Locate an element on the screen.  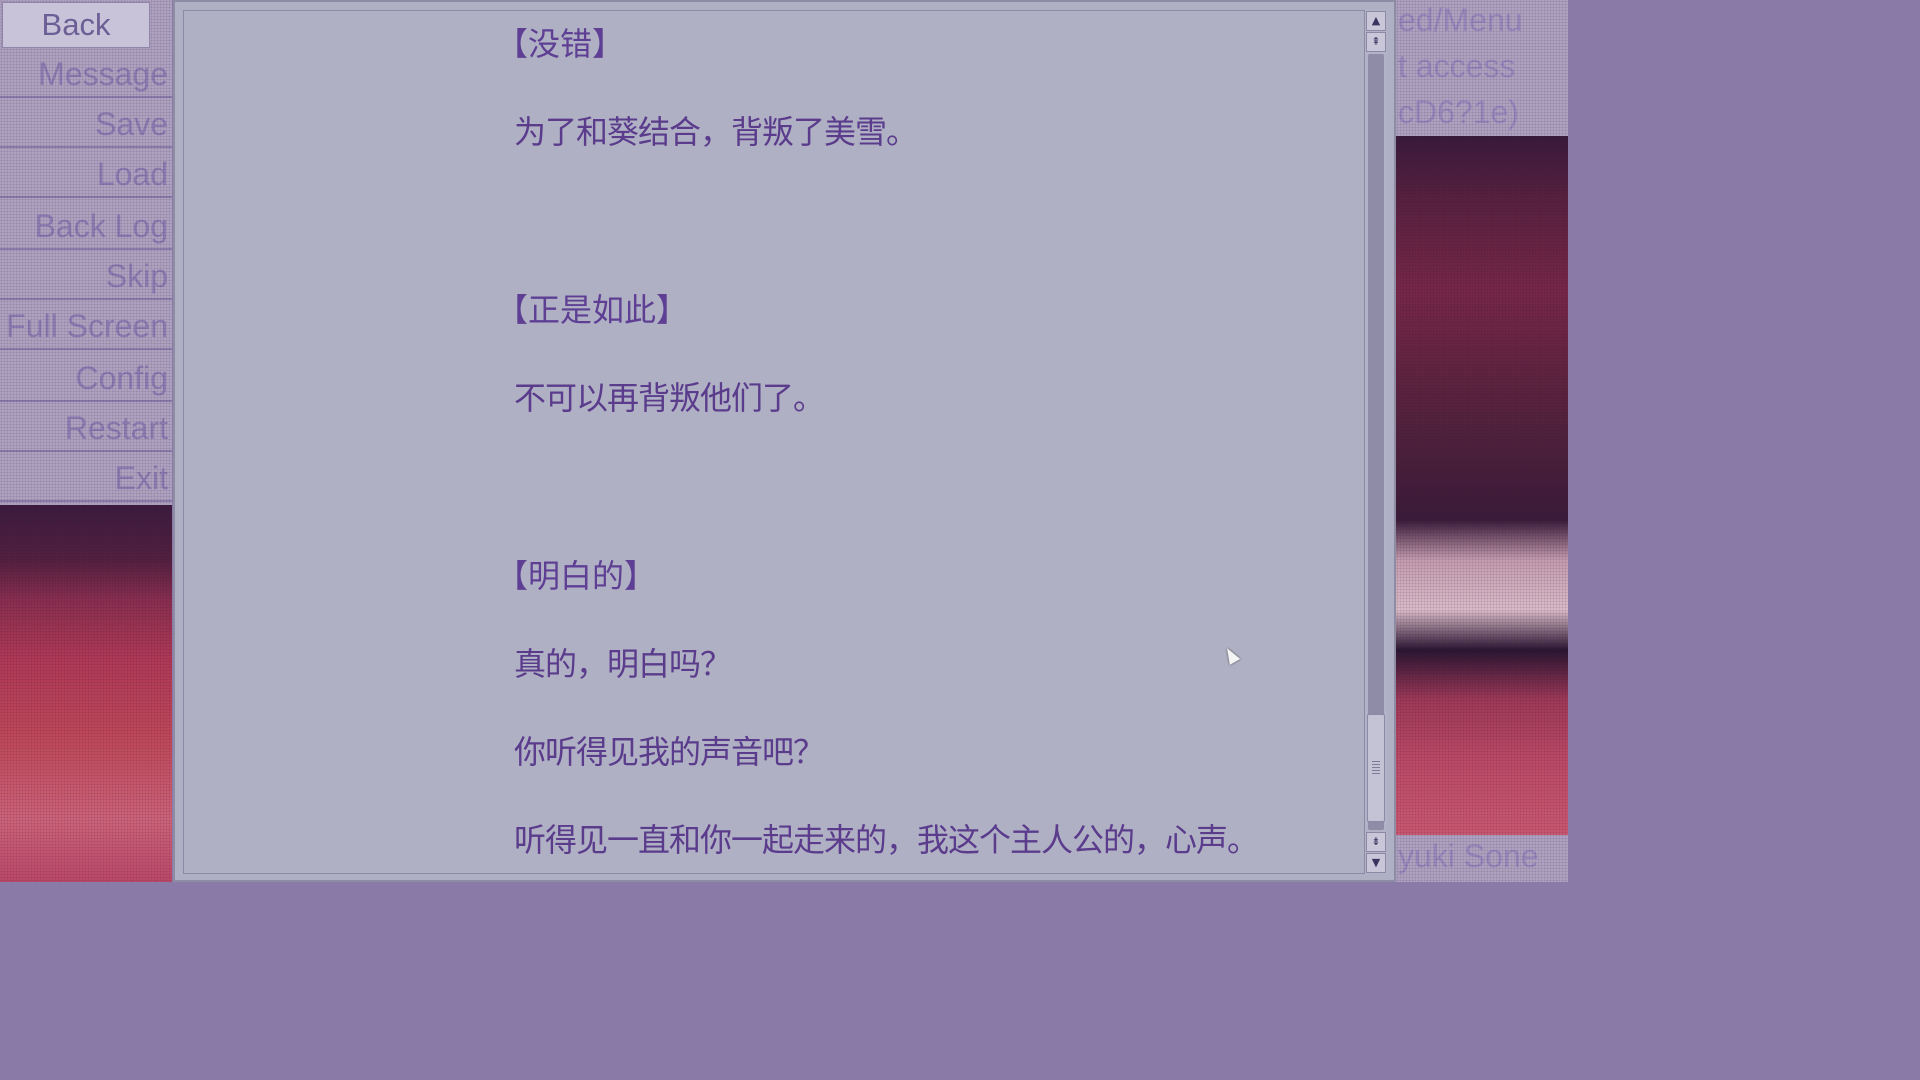
menu-item-save: Save is located at coordinates (86, 124).